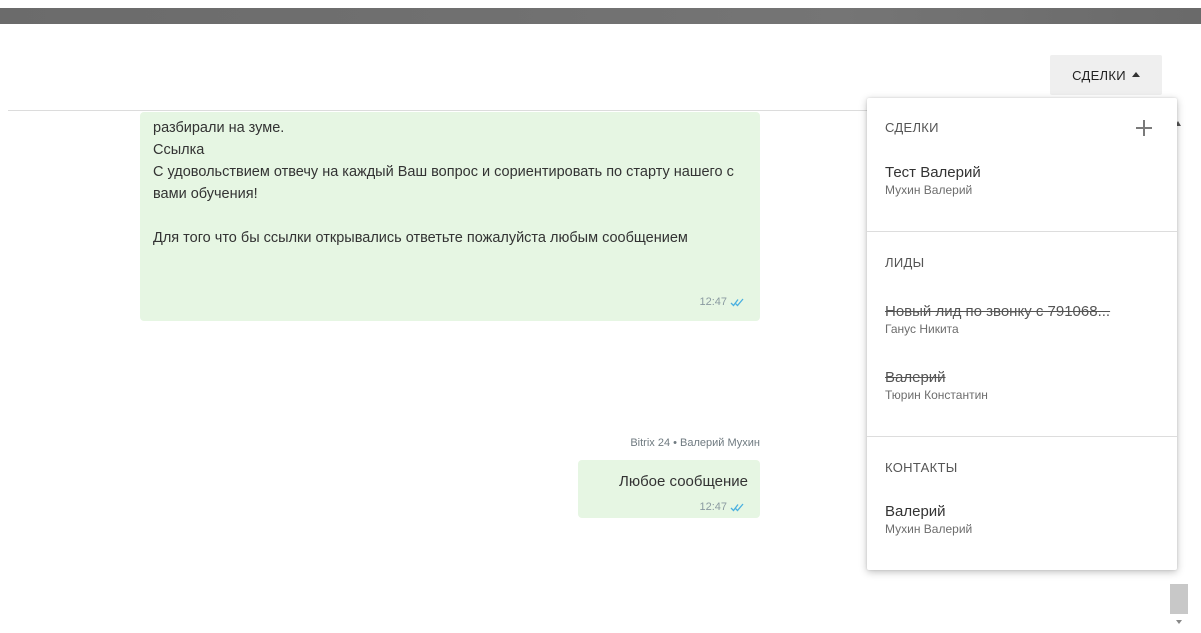  Describe the element at coordinates (683, 481) in the screenshot. I see `message-text: Любое сообщение` at that location.